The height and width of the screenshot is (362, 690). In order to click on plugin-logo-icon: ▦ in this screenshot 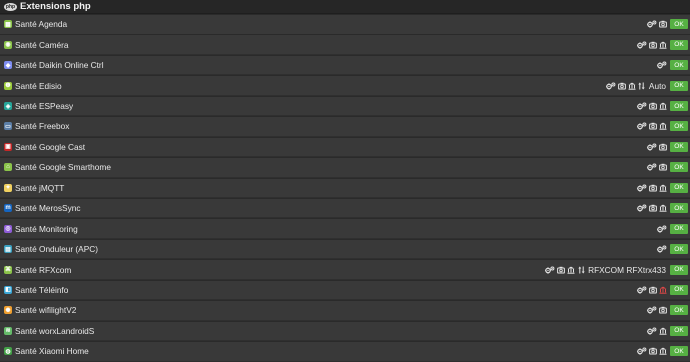, I will do `click(8, 24)`.